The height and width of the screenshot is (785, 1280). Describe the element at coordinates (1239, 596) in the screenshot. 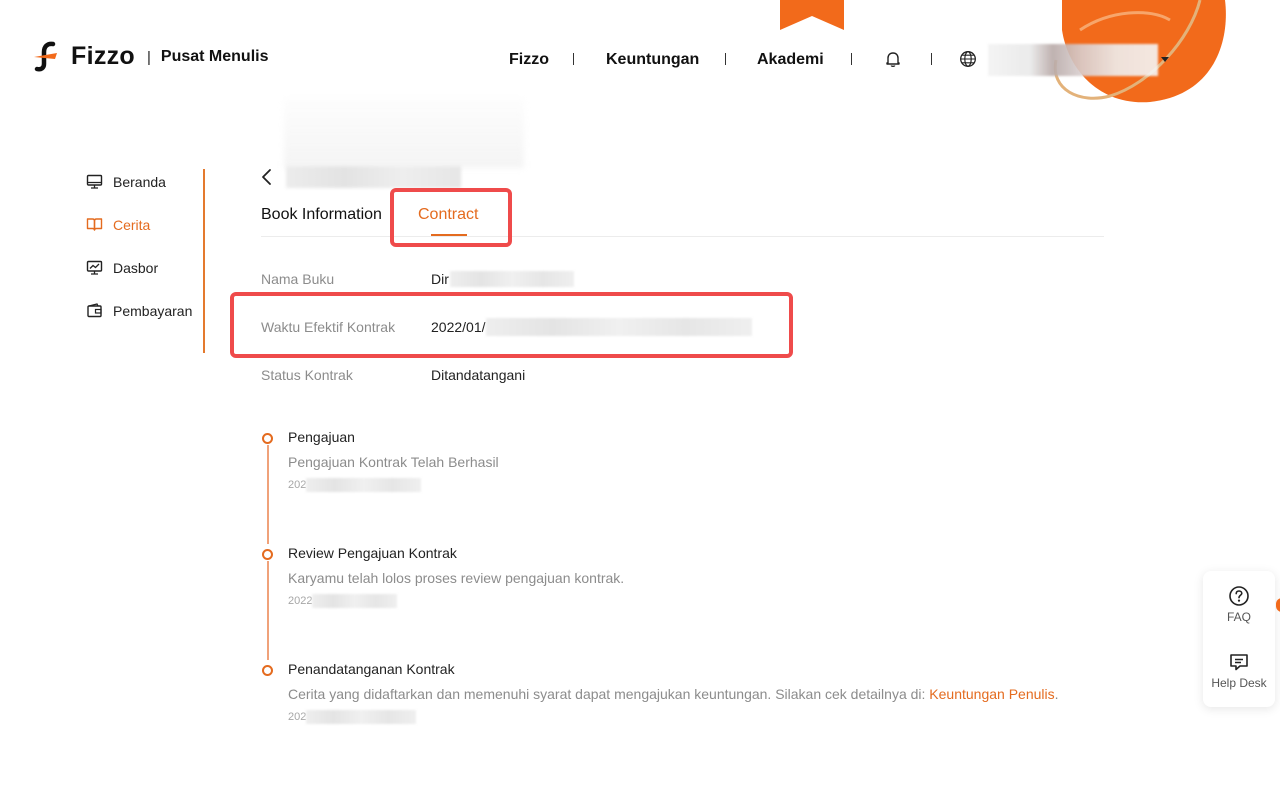

I see `question-circle-icon` at that location.